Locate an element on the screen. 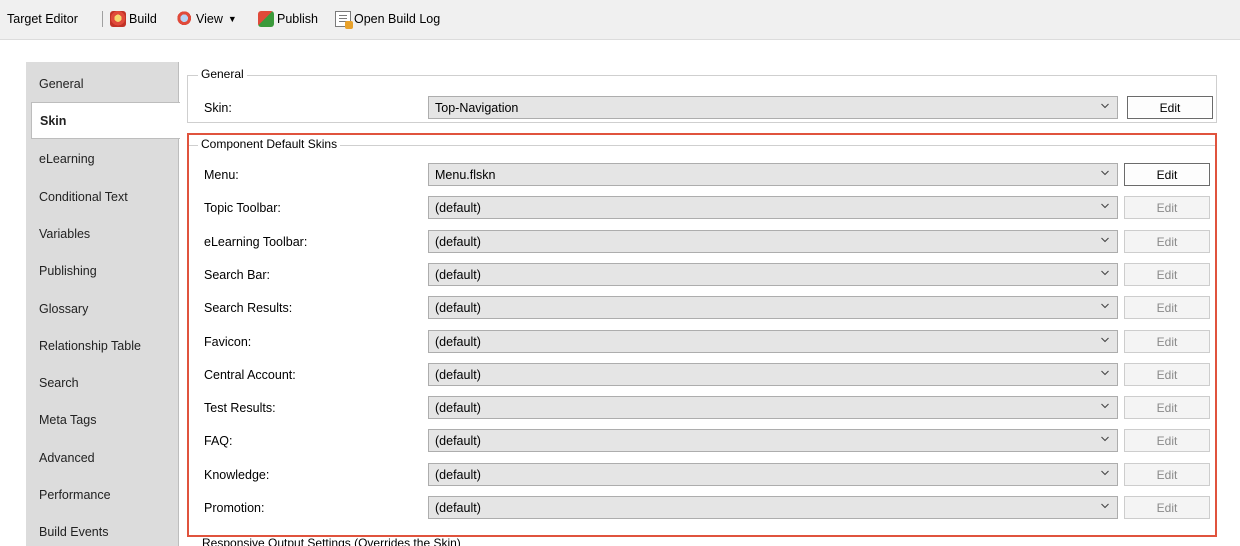  topic-toolbar-label: Topic Toolbar: is located at coordinates (242, 208).